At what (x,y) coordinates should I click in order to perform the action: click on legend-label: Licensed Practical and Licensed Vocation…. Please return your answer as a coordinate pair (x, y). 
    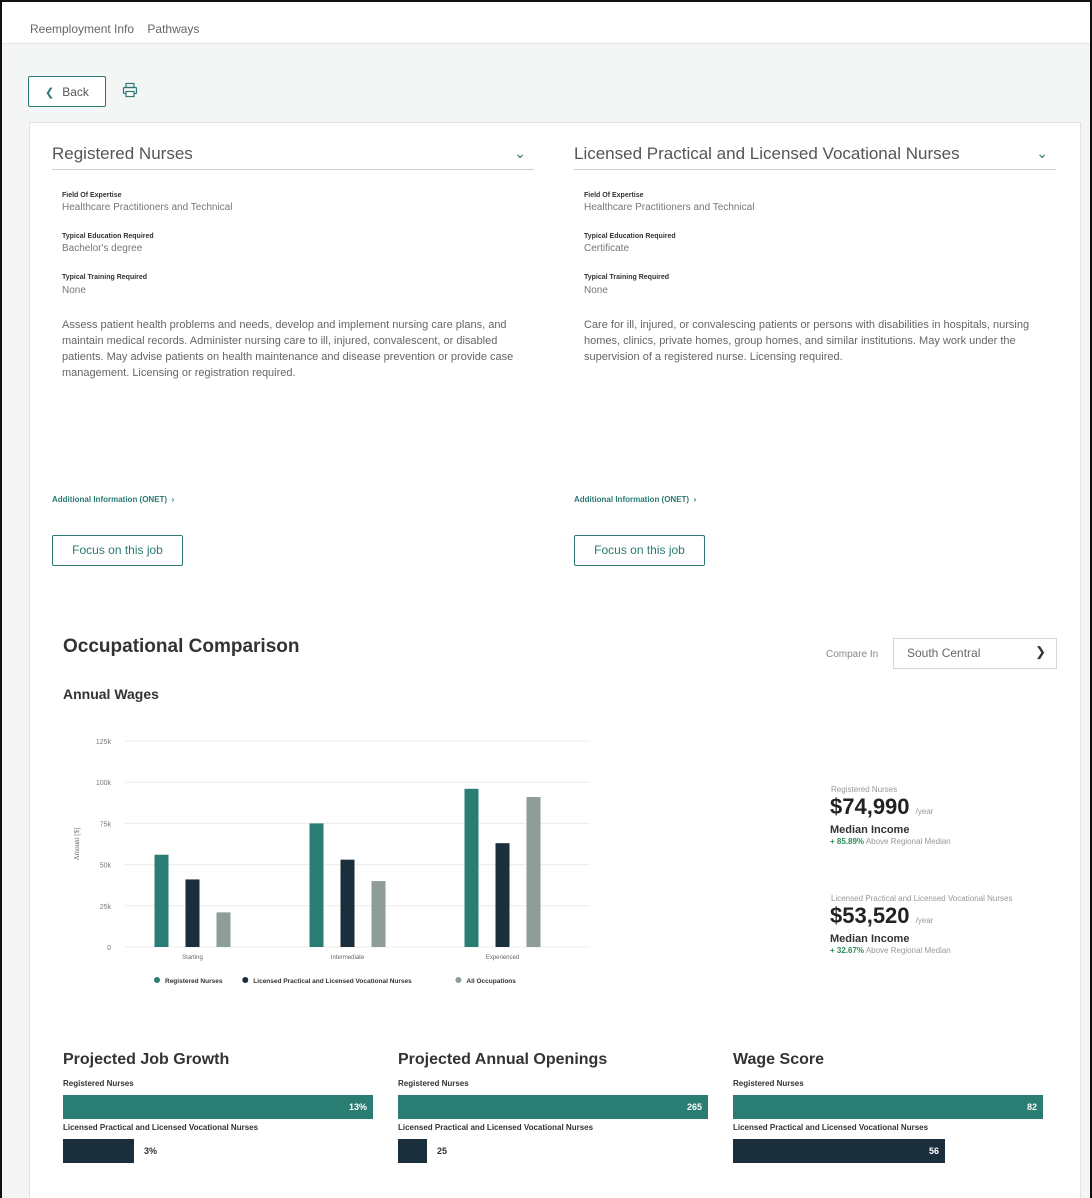
    Looking at the image, I should click on (332, 981).